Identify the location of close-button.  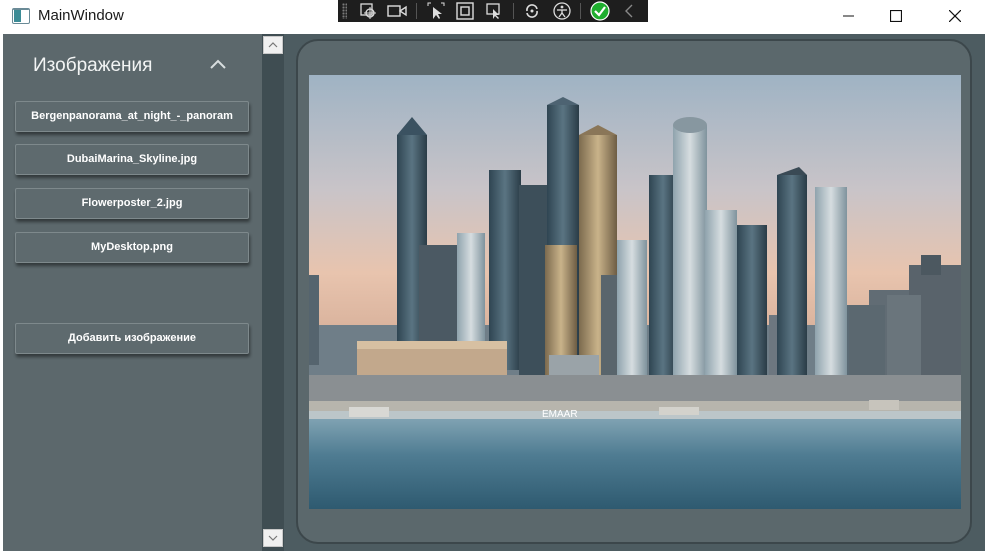
(955, 16).